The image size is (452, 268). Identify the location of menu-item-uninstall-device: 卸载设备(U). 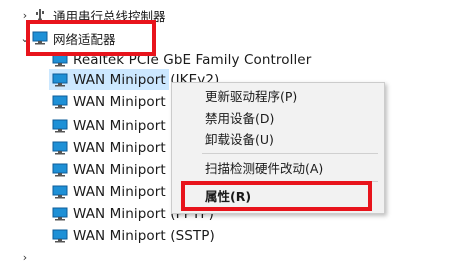
(239, 138).